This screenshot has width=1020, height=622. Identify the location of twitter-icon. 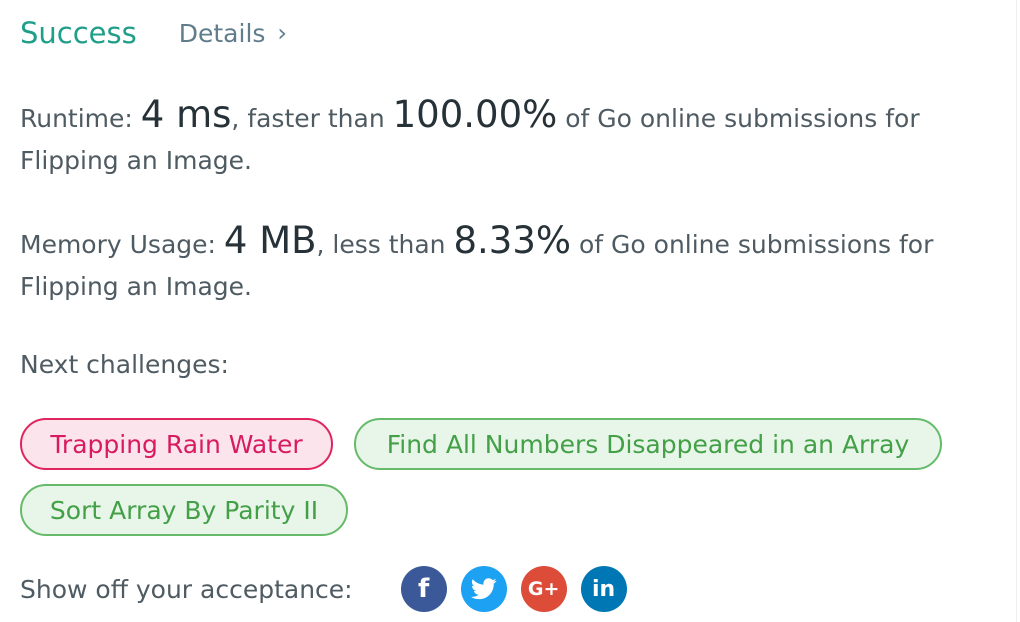
(483, 589).